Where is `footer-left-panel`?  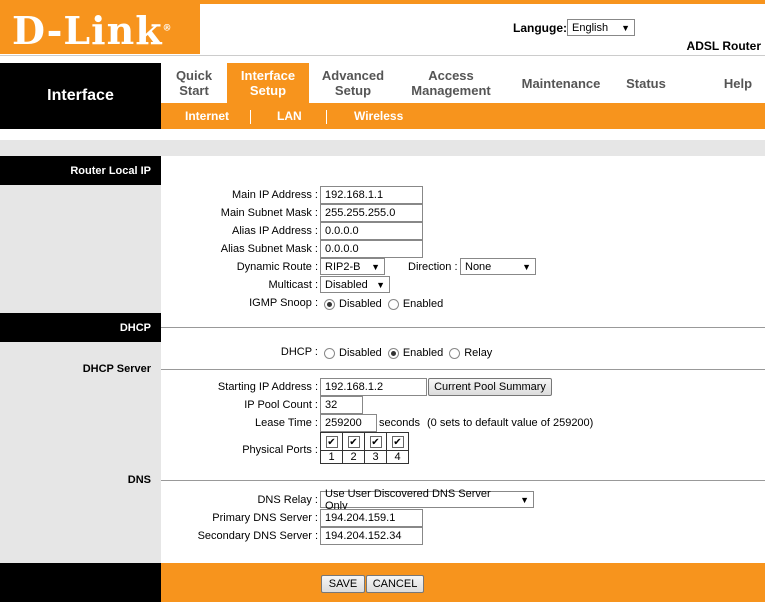
footer-left-panel is located at coordinates (80, 582).